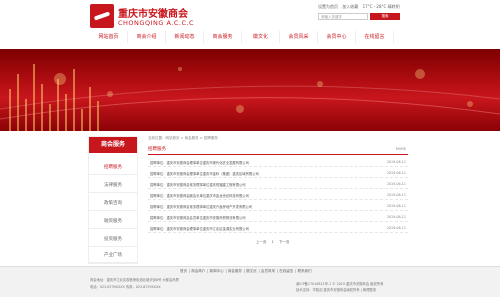 This screenshot has width=500, height=297. Describe the element at coordinates (299, 37) in the screenshot. I see `nav-item-members: 会员风采` at that location.